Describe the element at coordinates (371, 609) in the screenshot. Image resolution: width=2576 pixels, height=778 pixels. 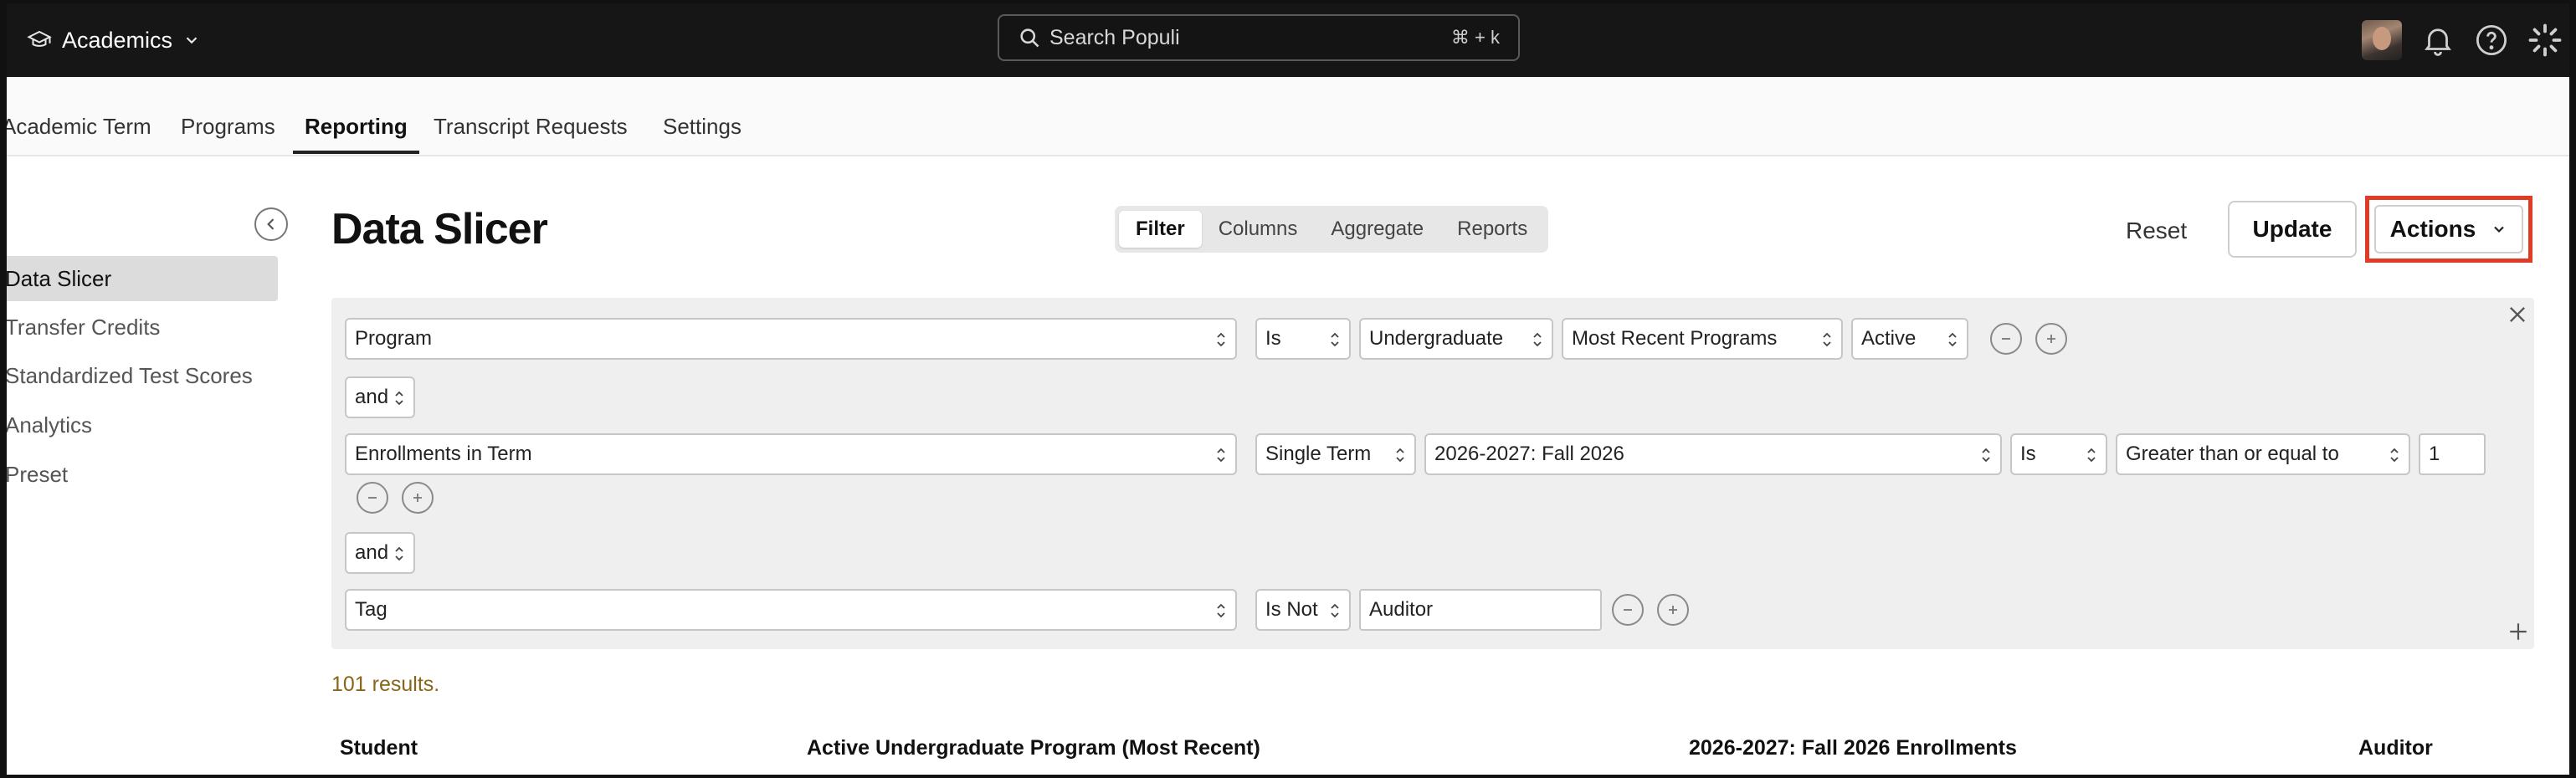
I see `filter-field-value: Tag` at that location.